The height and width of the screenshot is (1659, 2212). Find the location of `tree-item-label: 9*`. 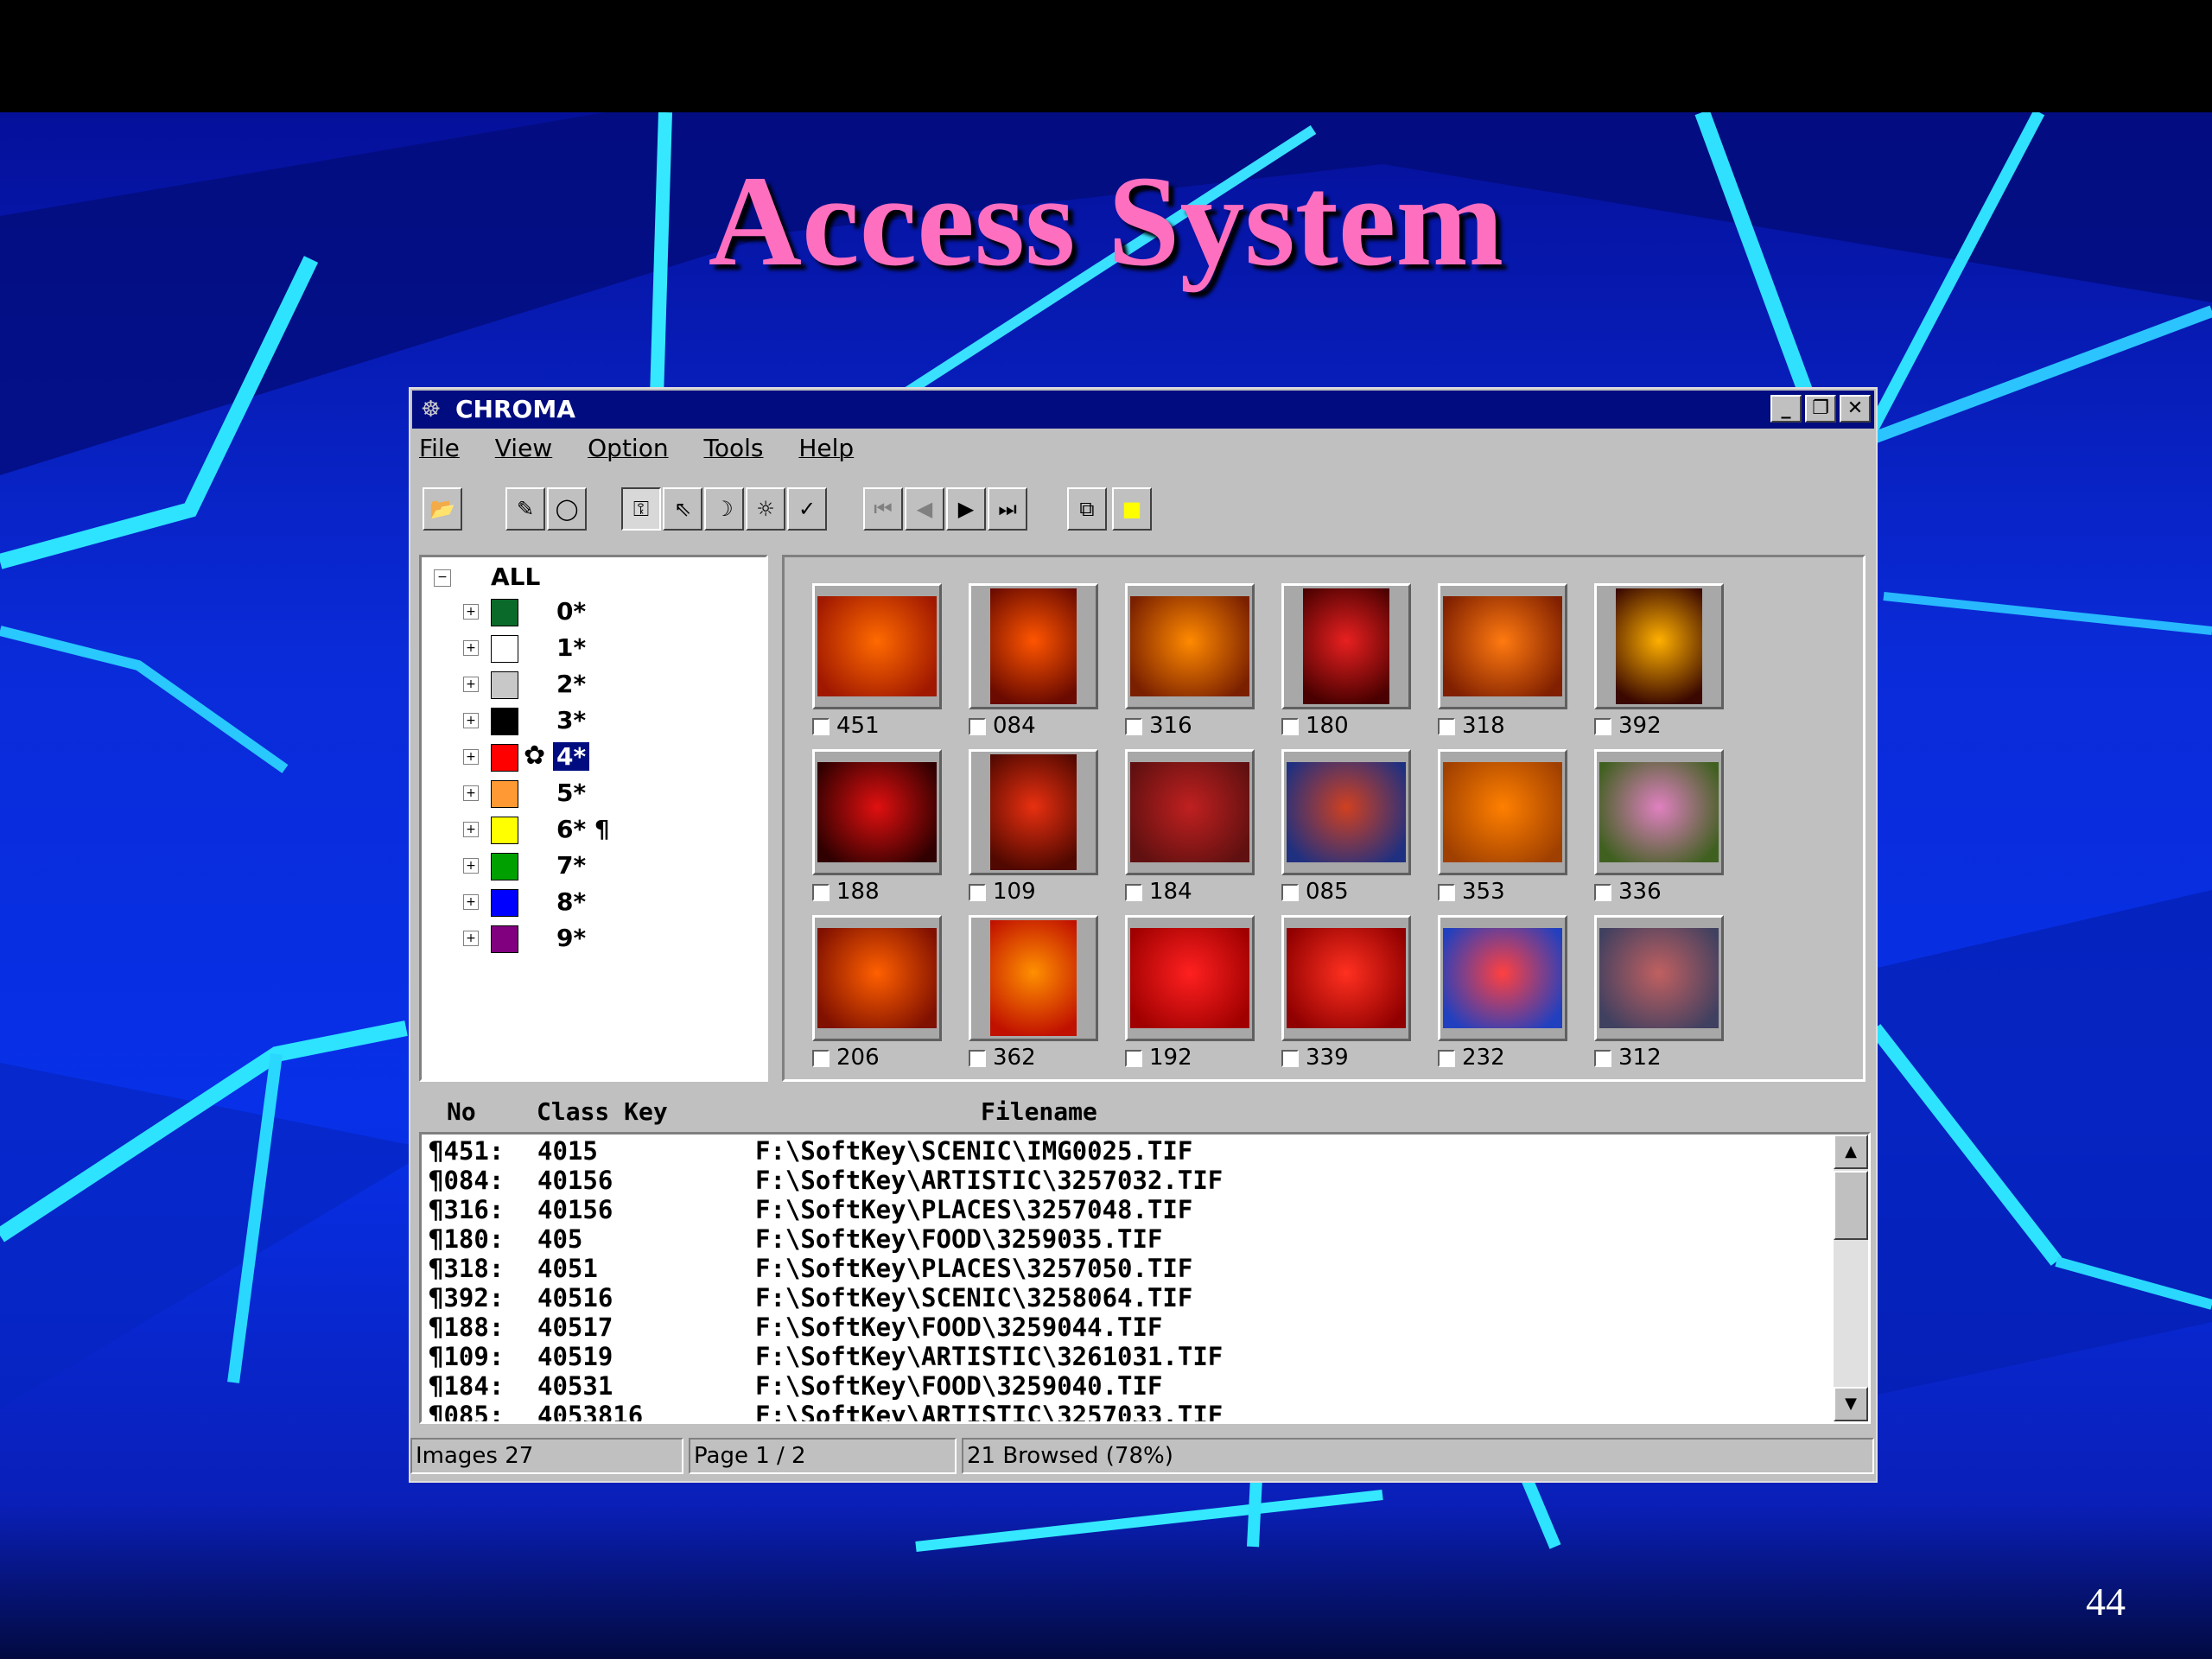

tree-item-label: 9* is located at coordinates (571, 938).